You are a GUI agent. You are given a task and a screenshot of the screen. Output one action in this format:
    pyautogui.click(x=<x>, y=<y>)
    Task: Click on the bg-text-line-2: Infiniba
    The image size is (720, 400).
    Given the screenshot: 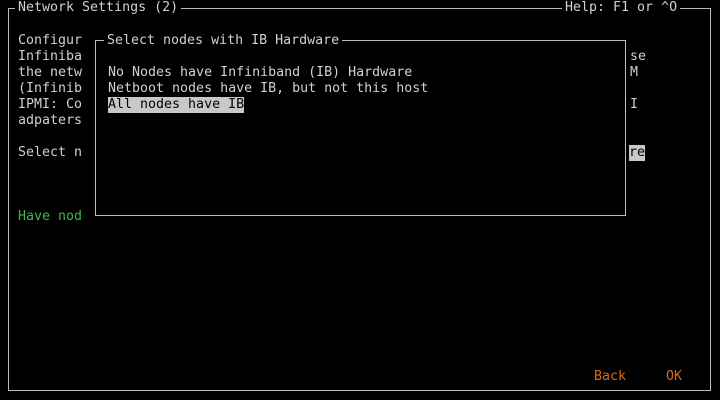 What is the action you would take?
    pyautogui.click(x=50, y=56)
    